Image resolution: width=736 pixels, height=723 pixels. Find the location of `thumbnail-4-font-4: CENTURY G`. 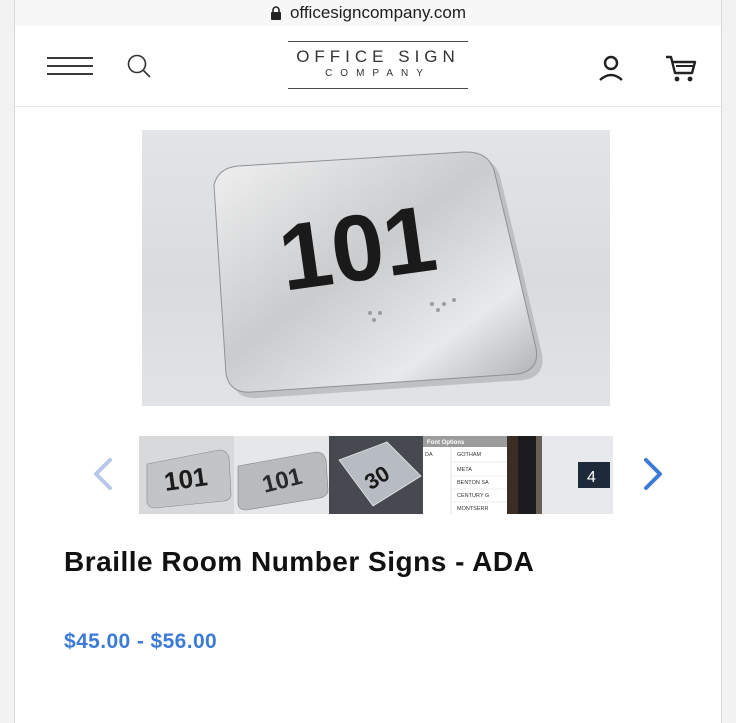

thumbnail-4-font-4: CENTURY G is located at coordinates (473, 496).